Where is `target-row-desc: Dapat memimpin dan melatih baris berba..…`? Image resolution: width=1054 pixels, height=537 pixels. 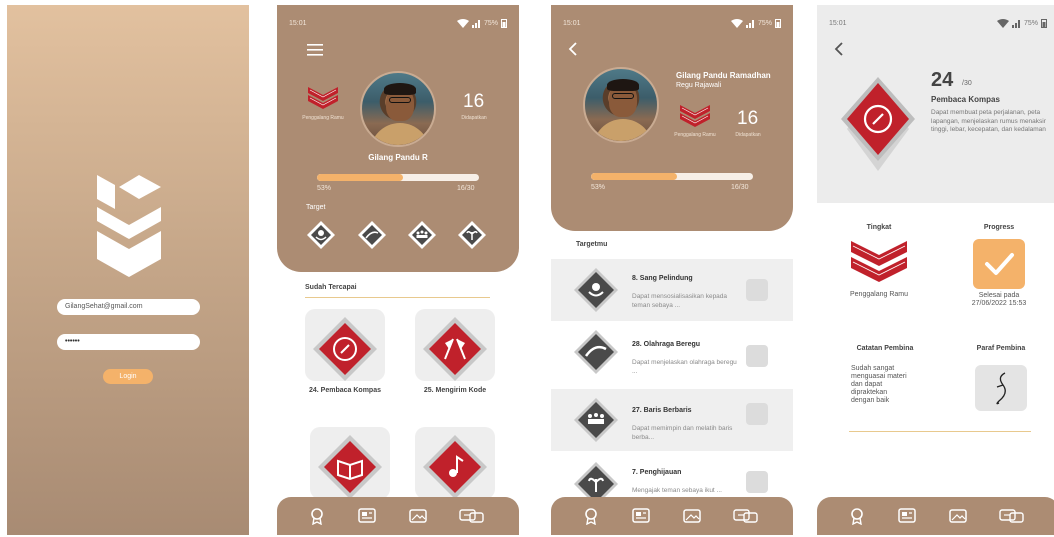
target-row-desc: Dapat memimpin dan melatih baris berba..… is located at coordinates (682, 433).